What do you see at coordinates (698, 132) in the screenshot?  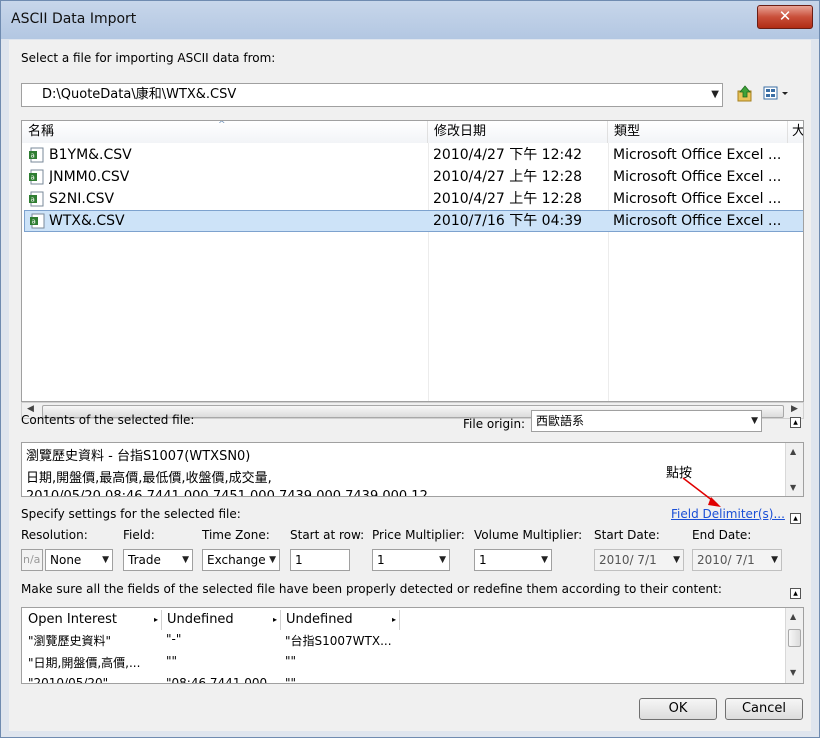 I see `column-header-type: 類型` at bounding box center [698, 132].